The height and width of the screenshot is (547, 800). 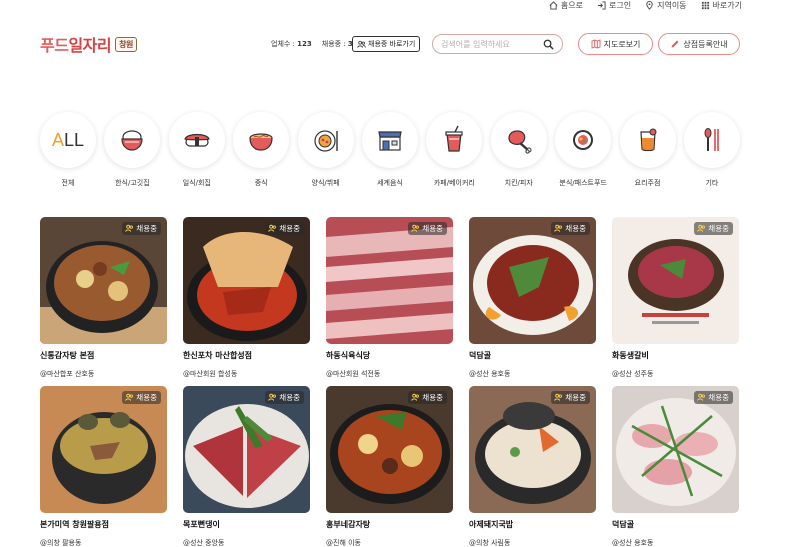 I want to click on category-label: 기타, so click(x=712, y=183).